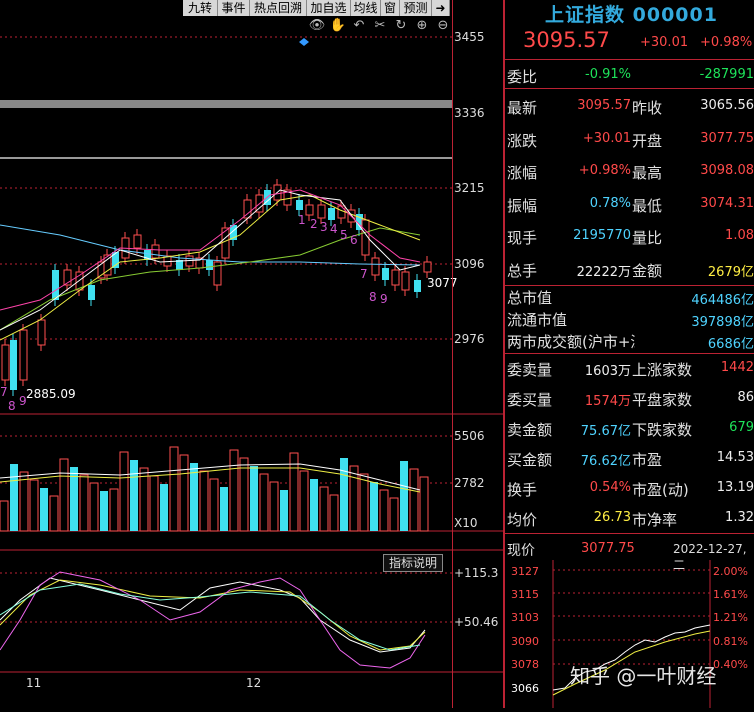 The width and height of the screenshot is (754, 712). Describe the element at coordinates (469, 483) in the screenshot. I see `vol-axis-1: 2782` at that location.